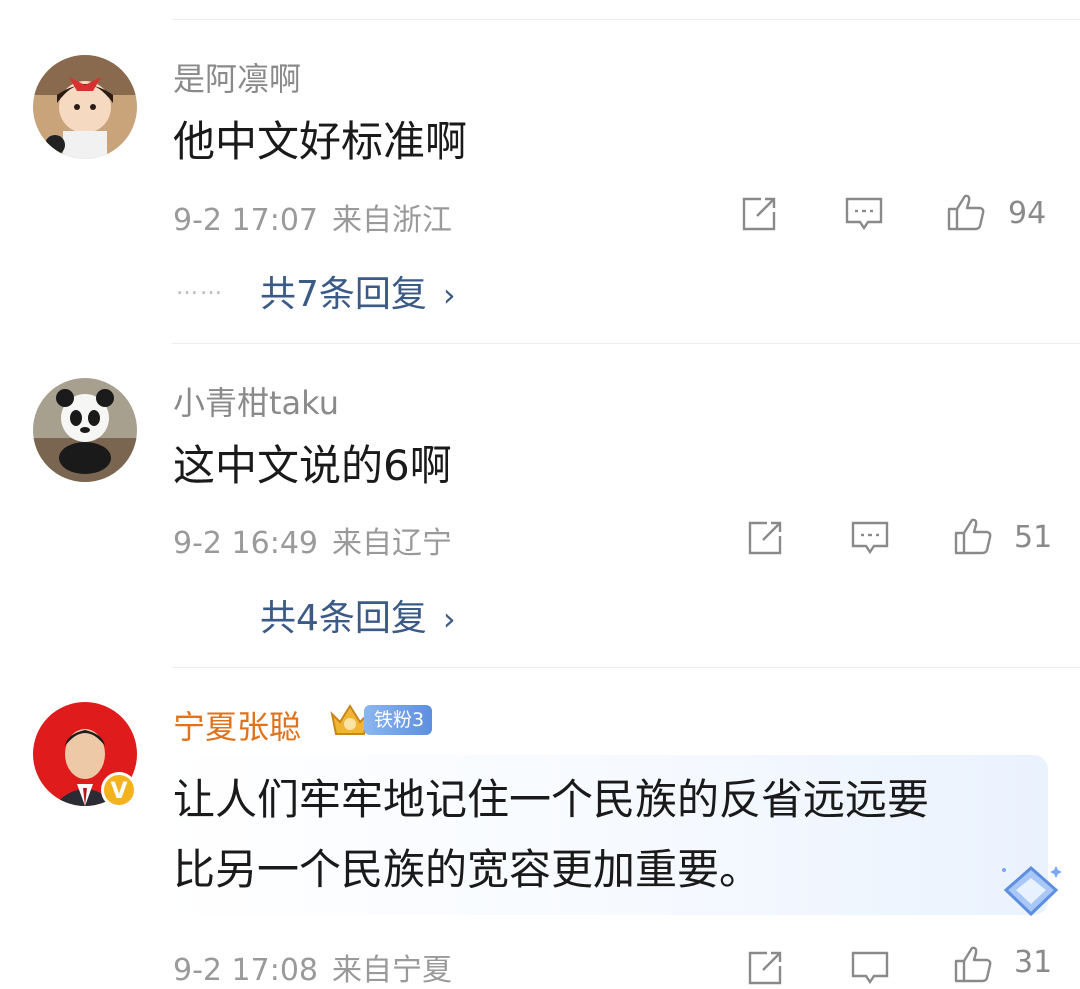 This screenshot has width=1080, height=989. What do you see at coordinates (343, 618) in the screenshot?
I see `replies-label: 共4条回复` at bounding box center [343, 618].